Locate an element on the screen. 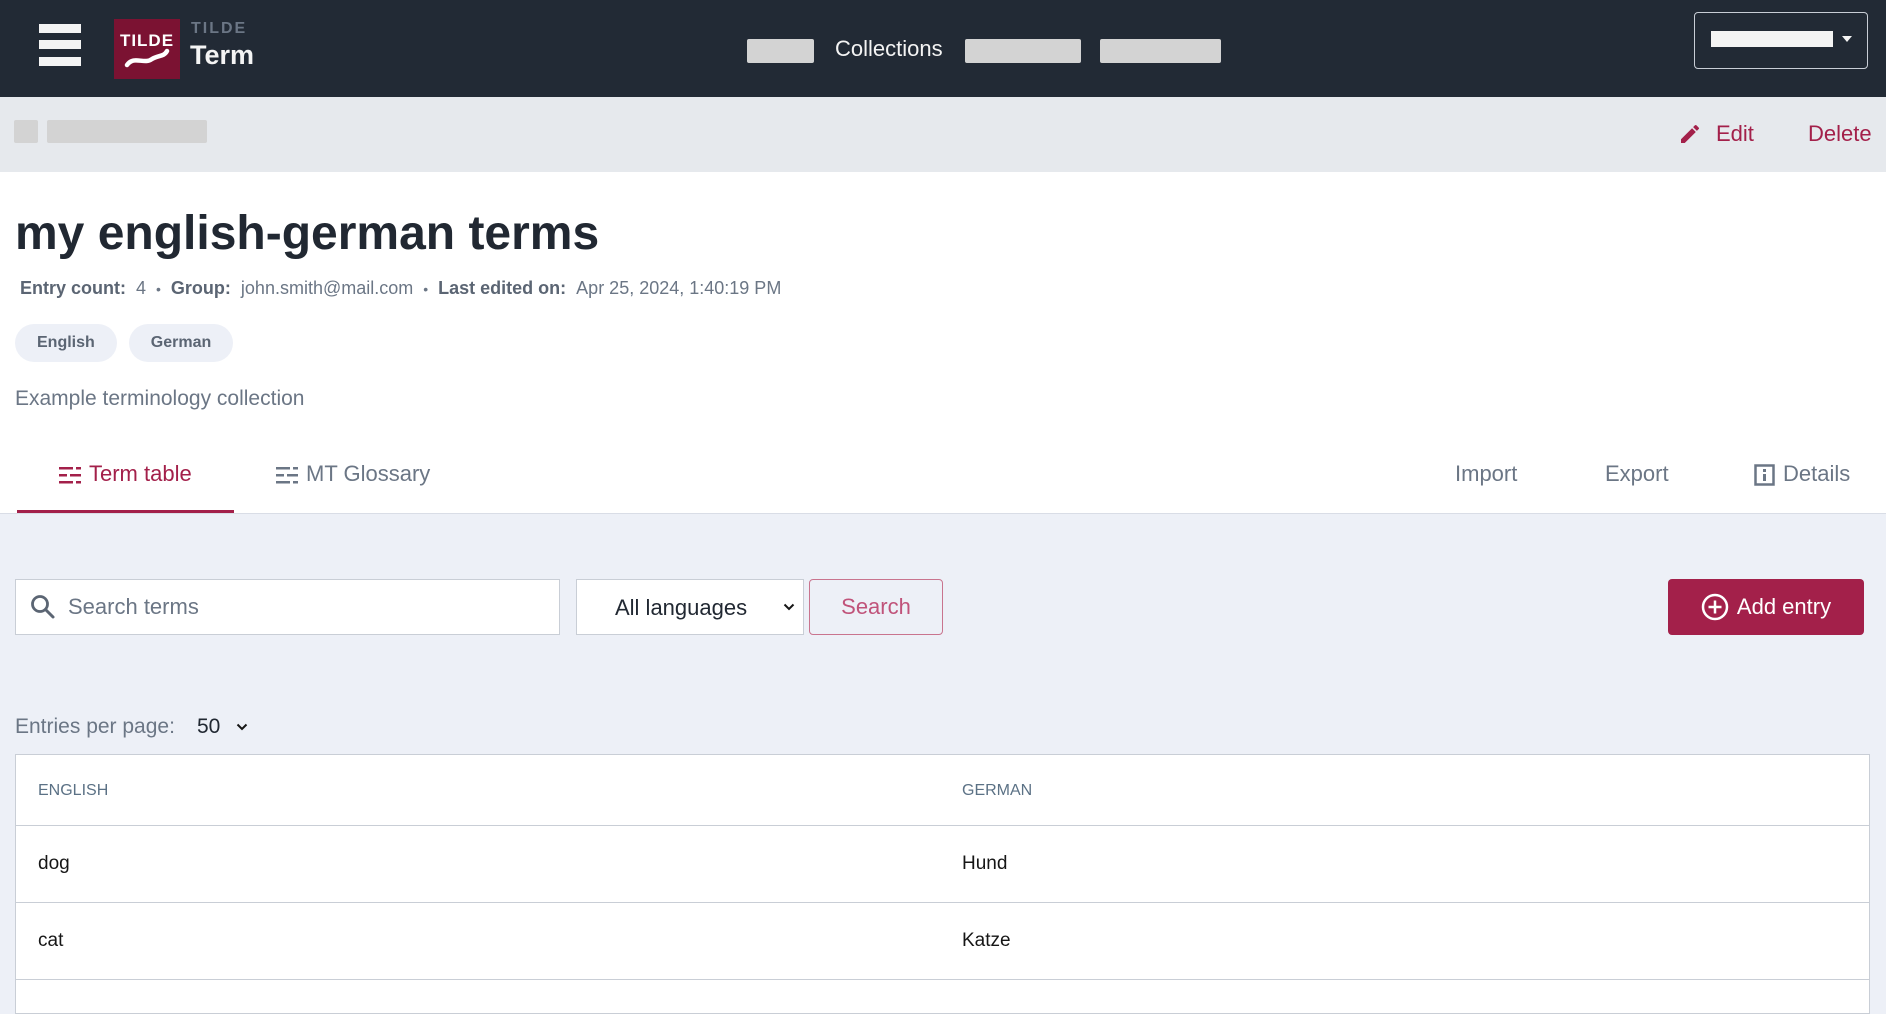 The height and width of the screenshot is (1014, 1886). column-header-english: ENGLISH is located at coordinates (73, 791).